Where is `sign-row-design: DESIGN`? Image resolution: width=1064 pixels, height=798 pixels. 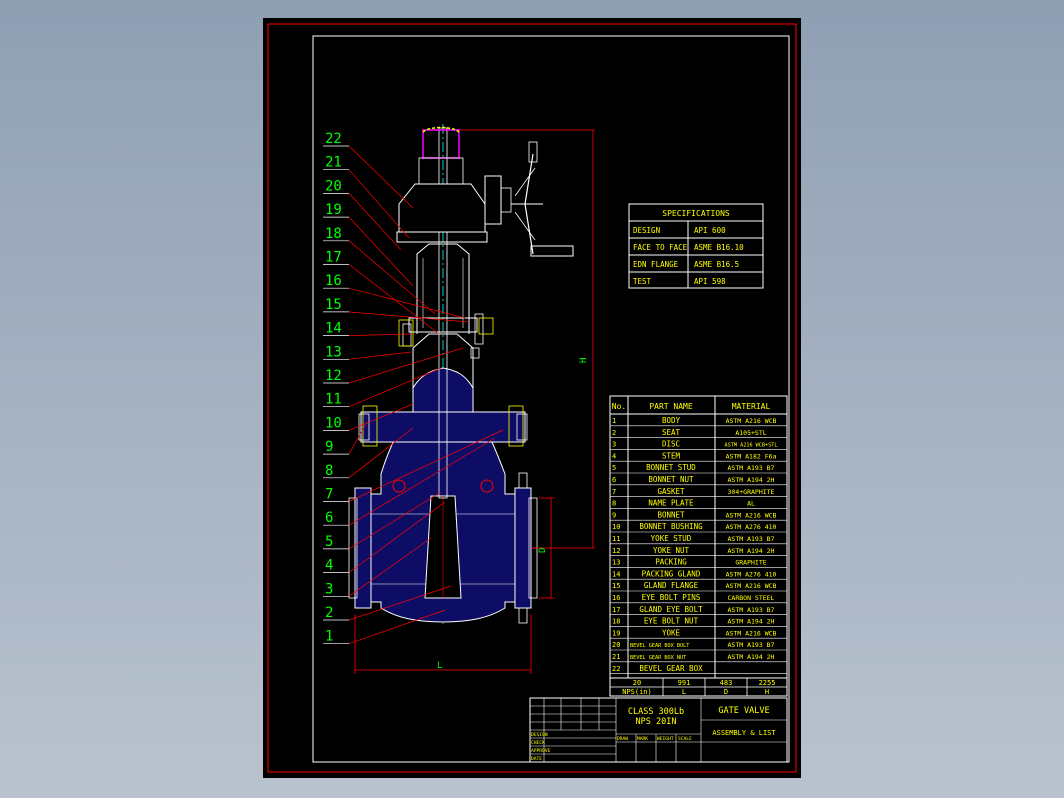 sign-row-design: DESIGN is located at coordinates (539, 735).